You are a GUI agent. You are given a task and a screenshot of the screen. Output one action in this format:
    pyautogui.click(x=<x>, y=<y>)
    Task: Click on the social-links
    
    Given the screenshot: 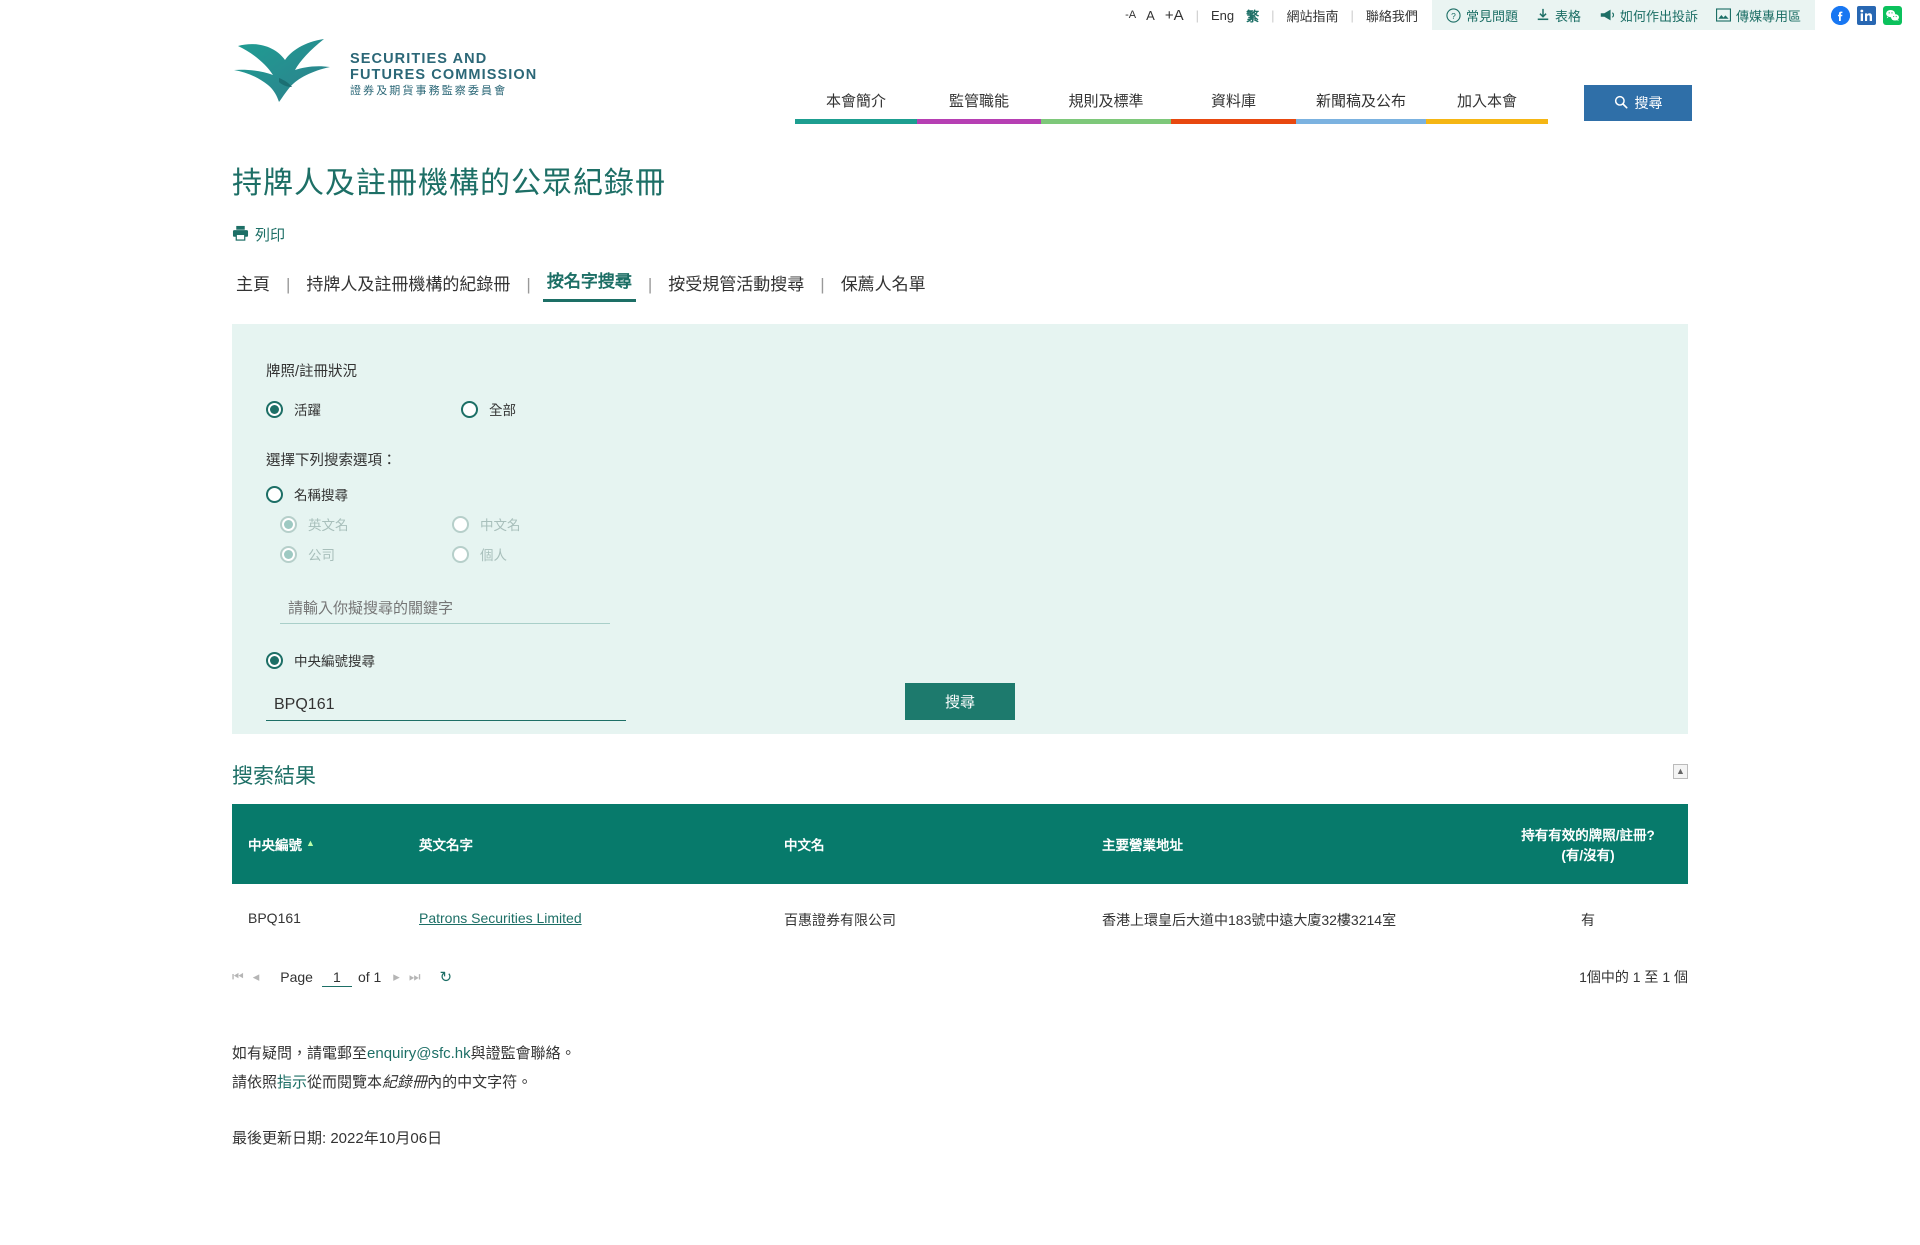 What is the action you would take?
    pyautogui.click(x=1866, y=15)
    